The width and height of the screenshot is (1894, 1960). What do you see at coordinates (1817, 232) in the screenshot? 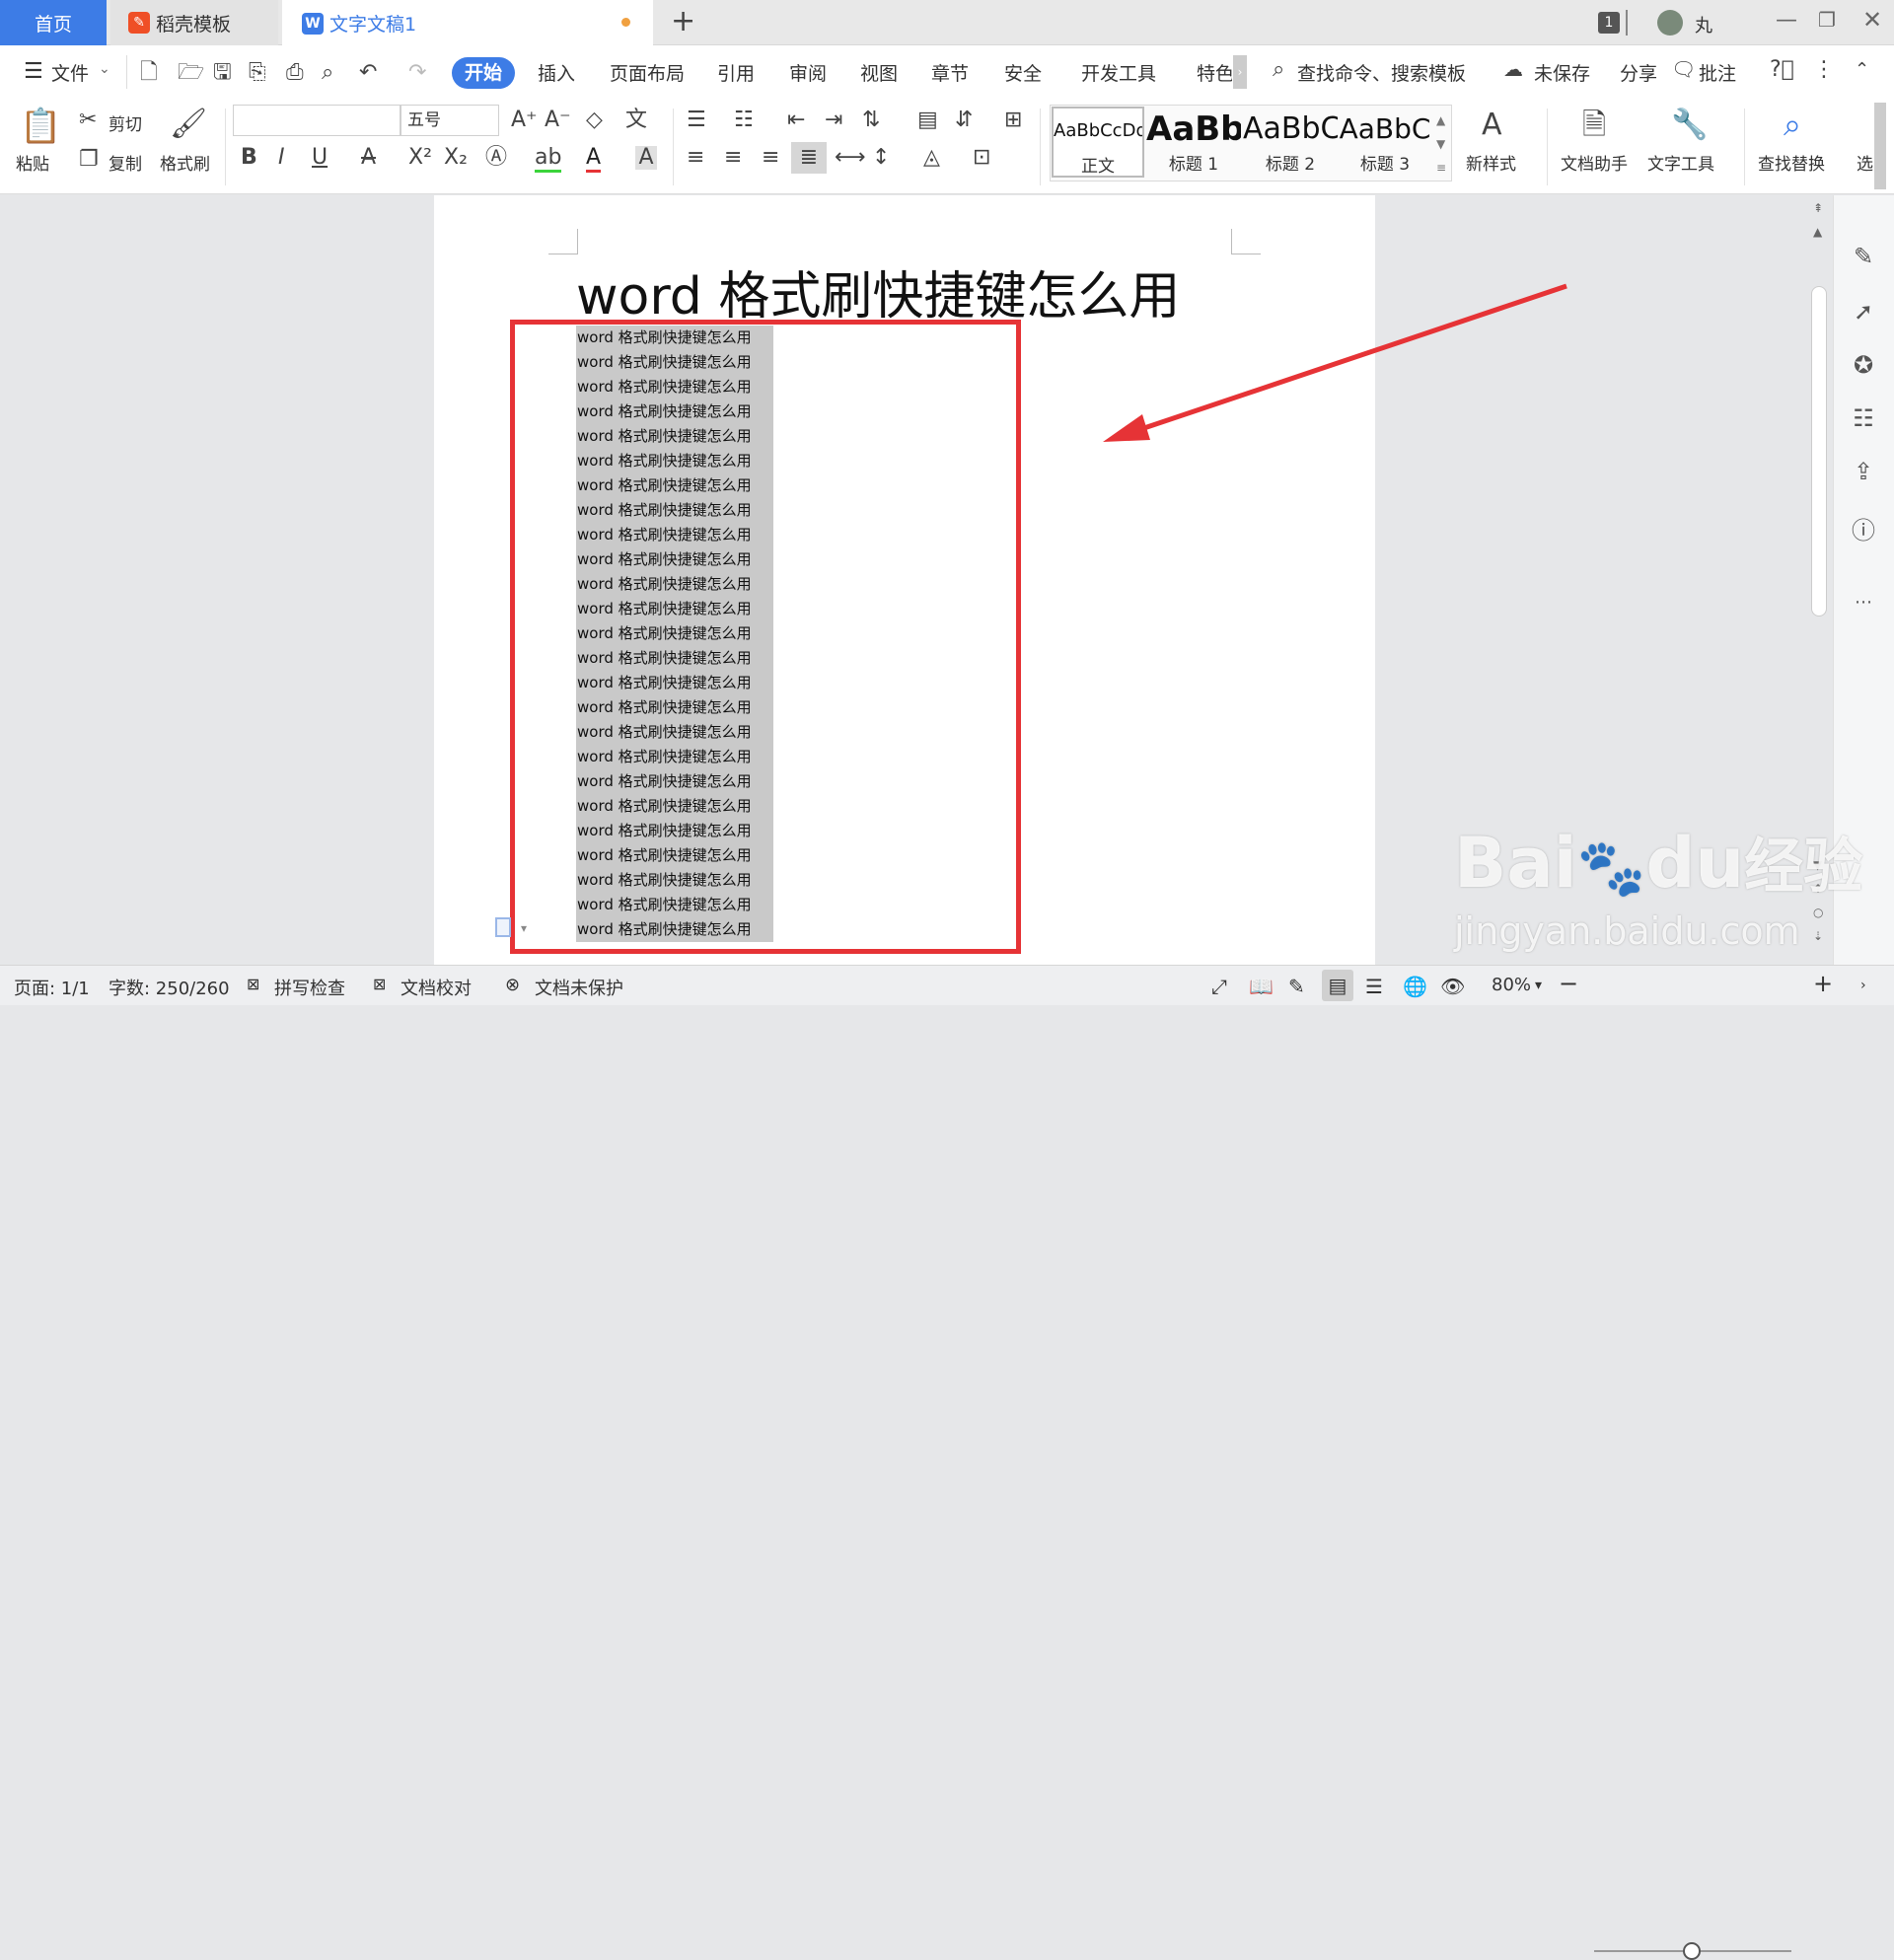
I see `scroll-up-icon: ▲` at bounding box center [1817, 232].